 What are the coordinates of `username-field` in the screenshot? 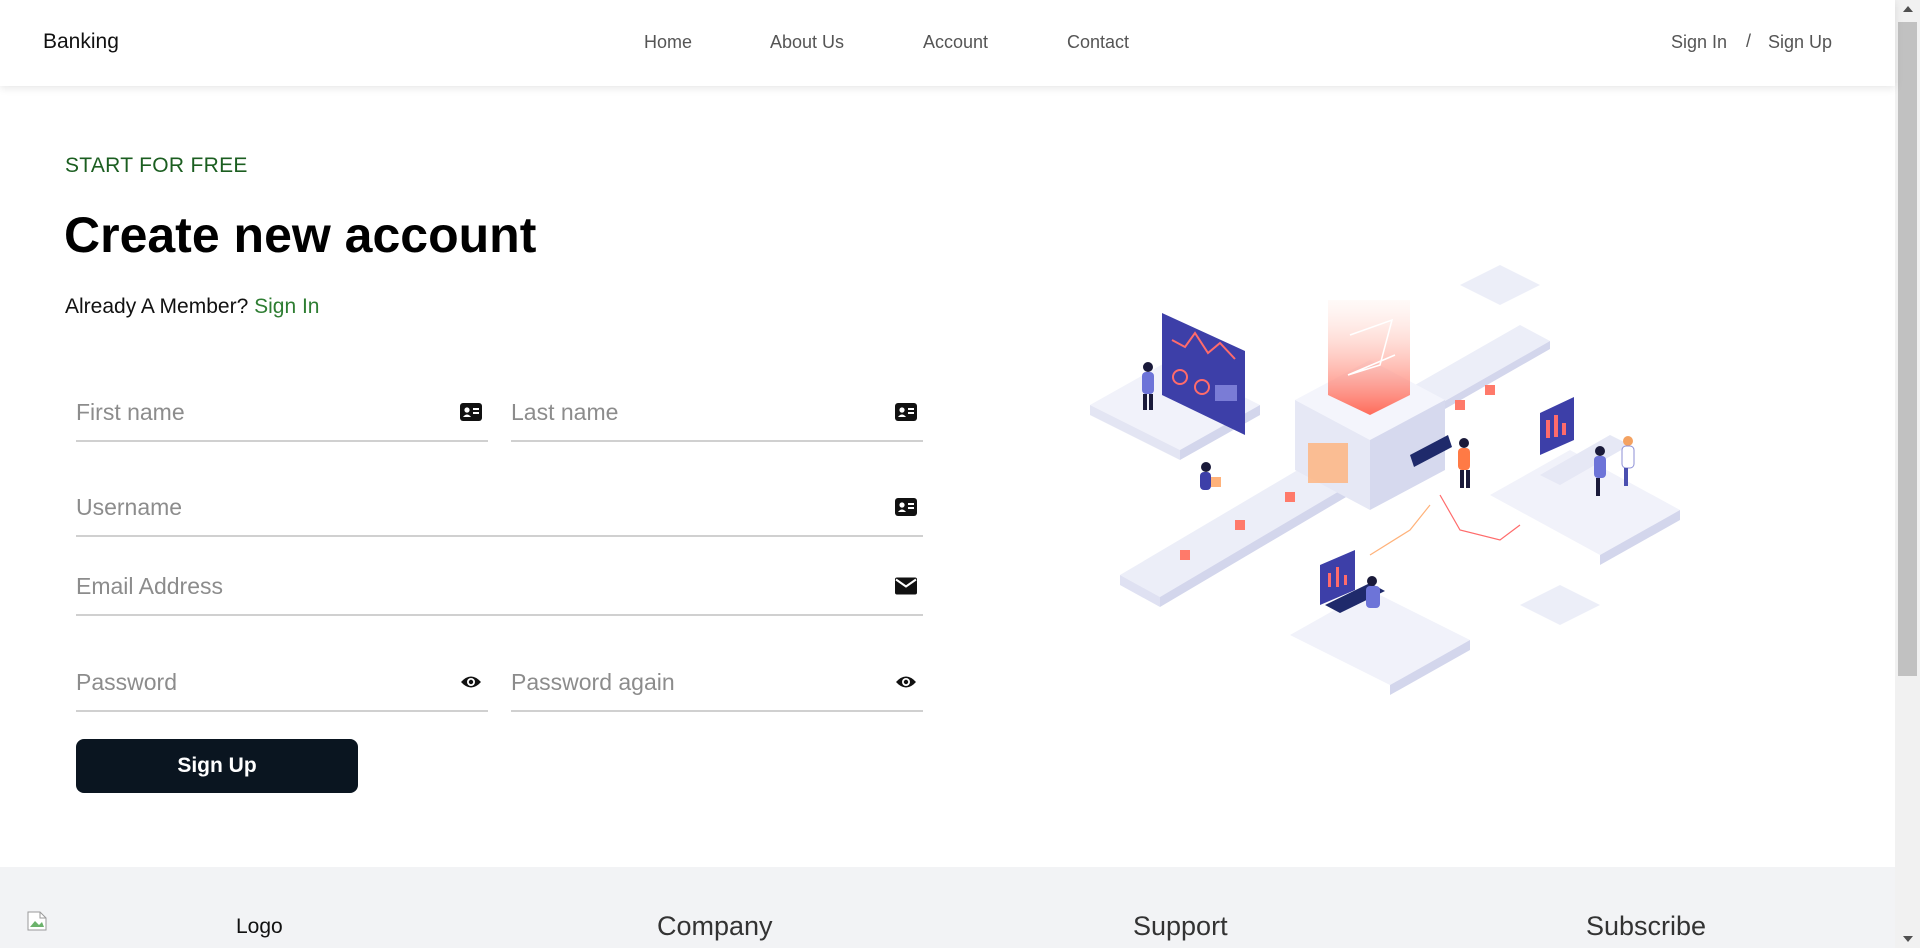 It's located at (499, 509).